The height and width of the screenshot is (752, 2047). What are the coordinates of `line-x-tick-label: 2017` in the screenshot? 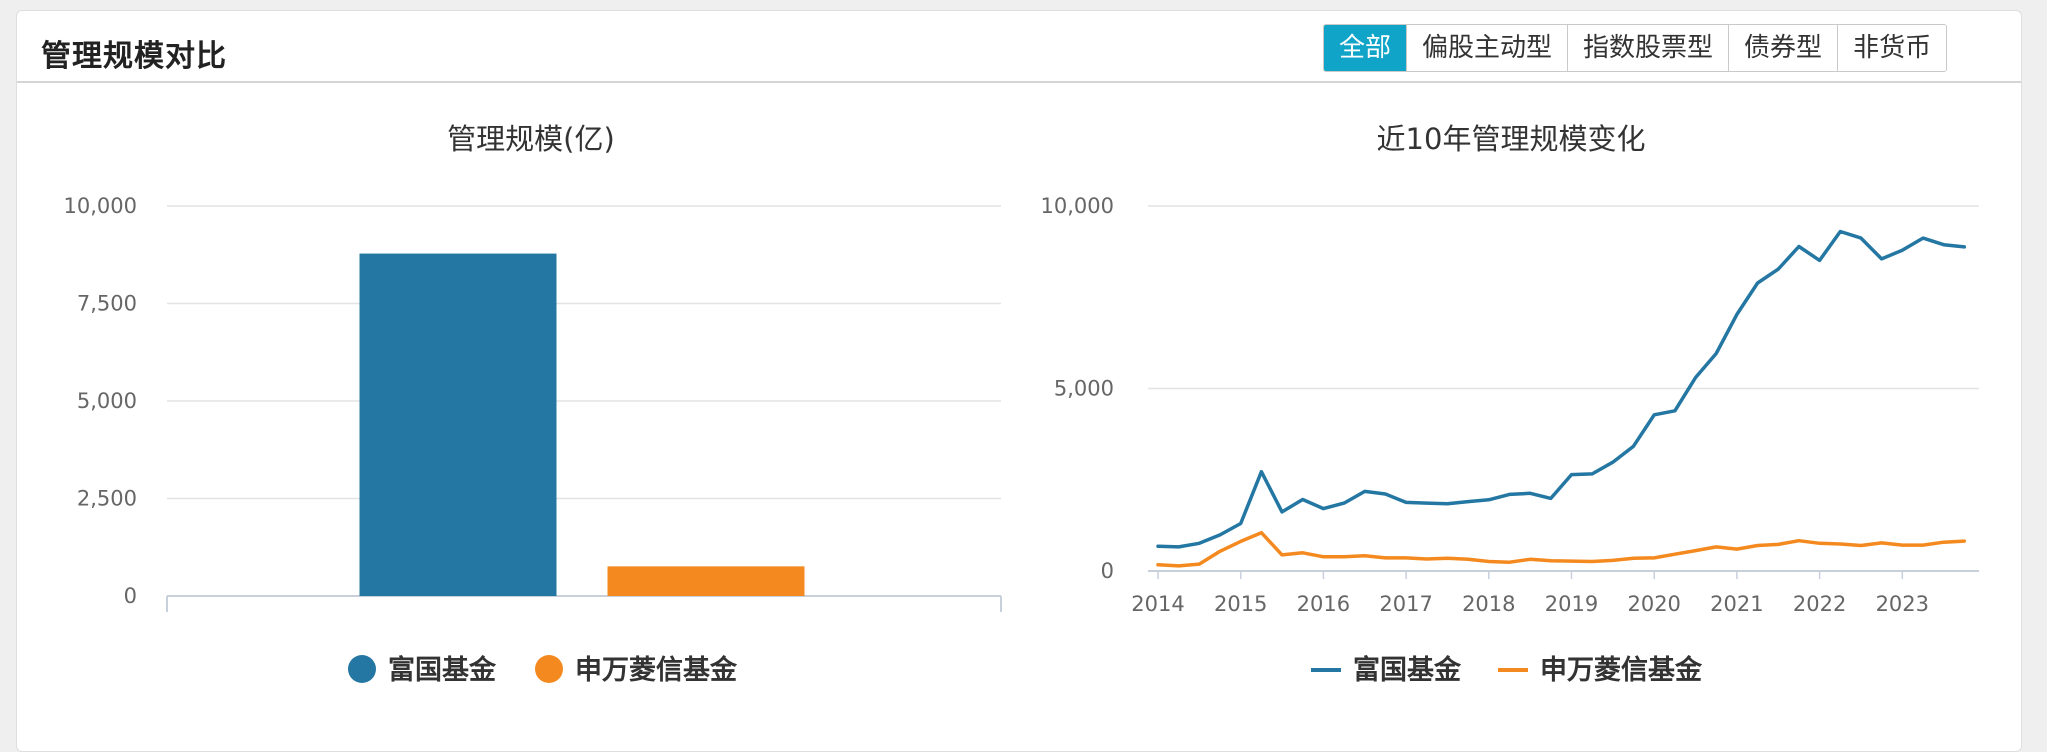 It's located at (1405, 604).